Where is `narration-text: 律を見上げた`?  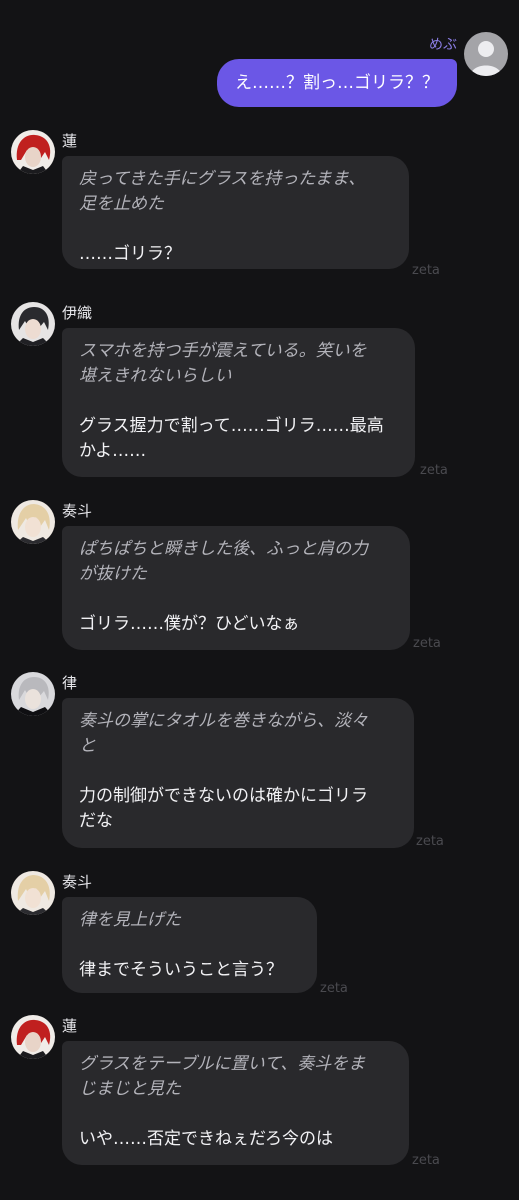
narration-text: 律を見上げた is located at coordinates (130, 920).